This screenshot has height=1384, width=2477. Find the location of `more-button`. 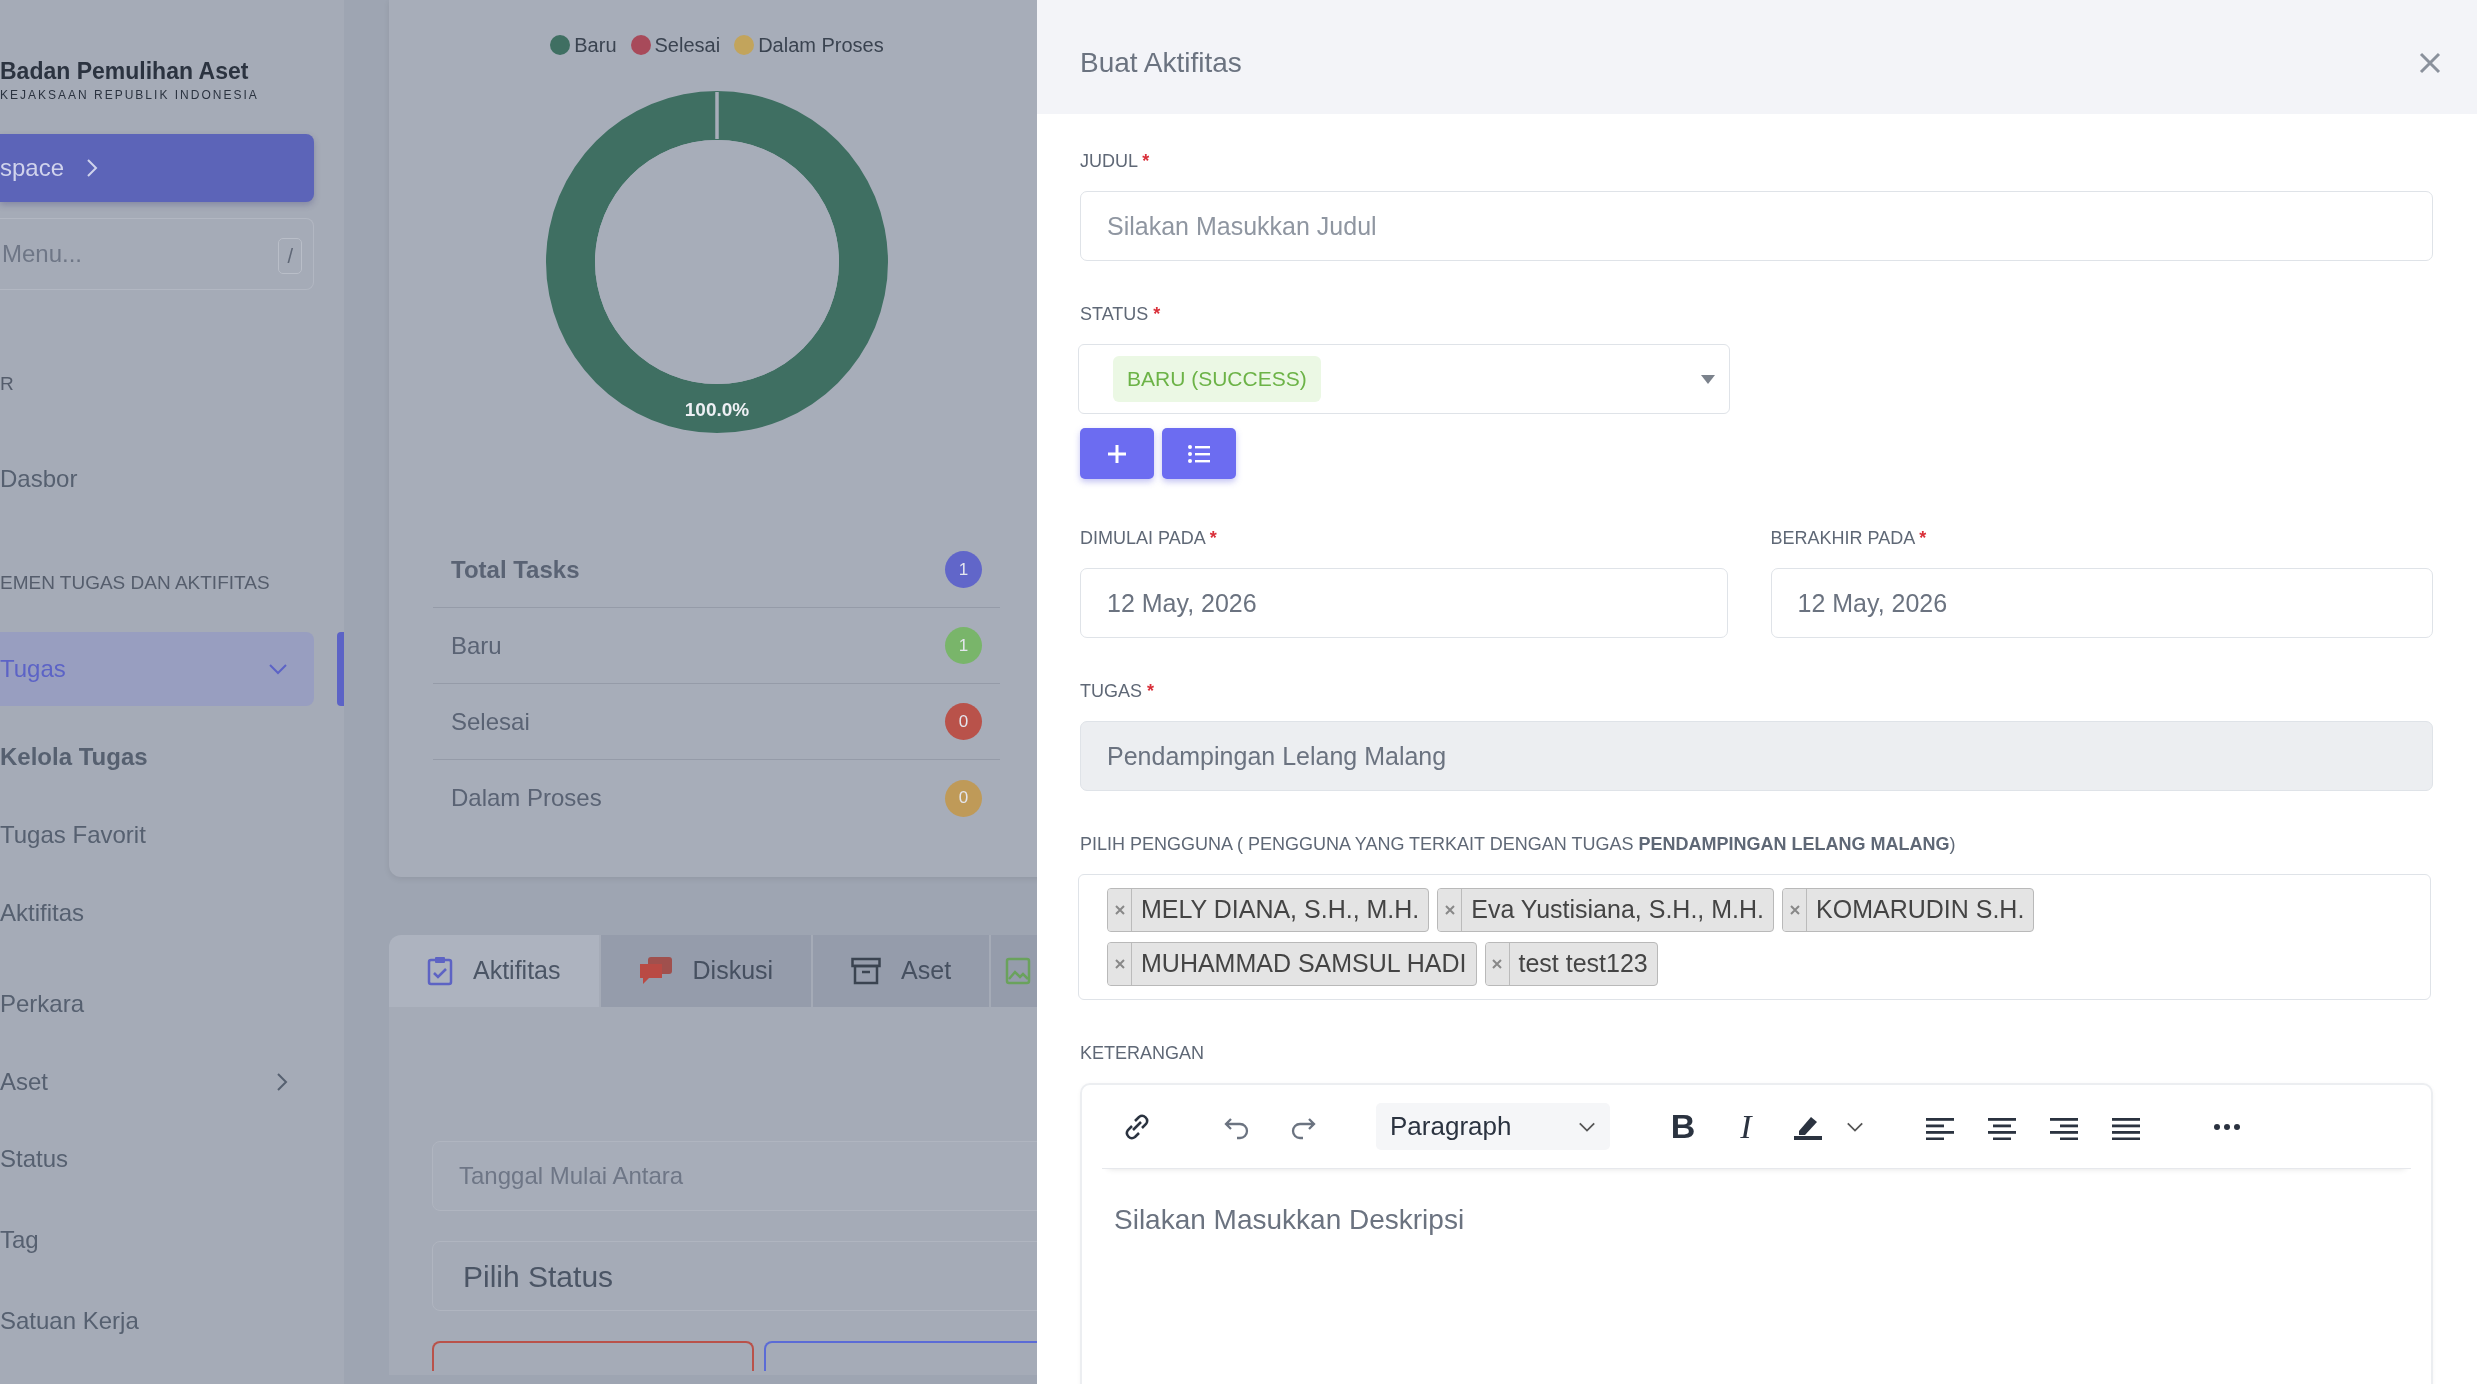

more-button is located at coordinates (2227, 1126).